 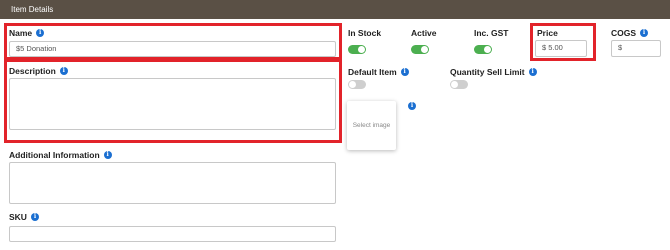 What do you see at coordinates (483, 49) in the screenshot?
I see `inc-gst-toggle` at bounding box center [483, 49].